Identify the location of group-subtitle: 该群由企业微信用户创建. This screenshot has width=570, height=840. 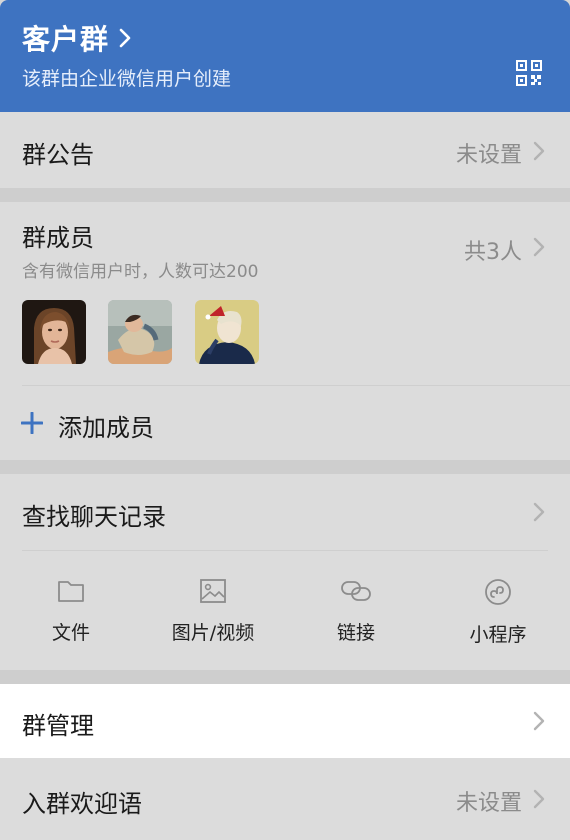
(127, 79).